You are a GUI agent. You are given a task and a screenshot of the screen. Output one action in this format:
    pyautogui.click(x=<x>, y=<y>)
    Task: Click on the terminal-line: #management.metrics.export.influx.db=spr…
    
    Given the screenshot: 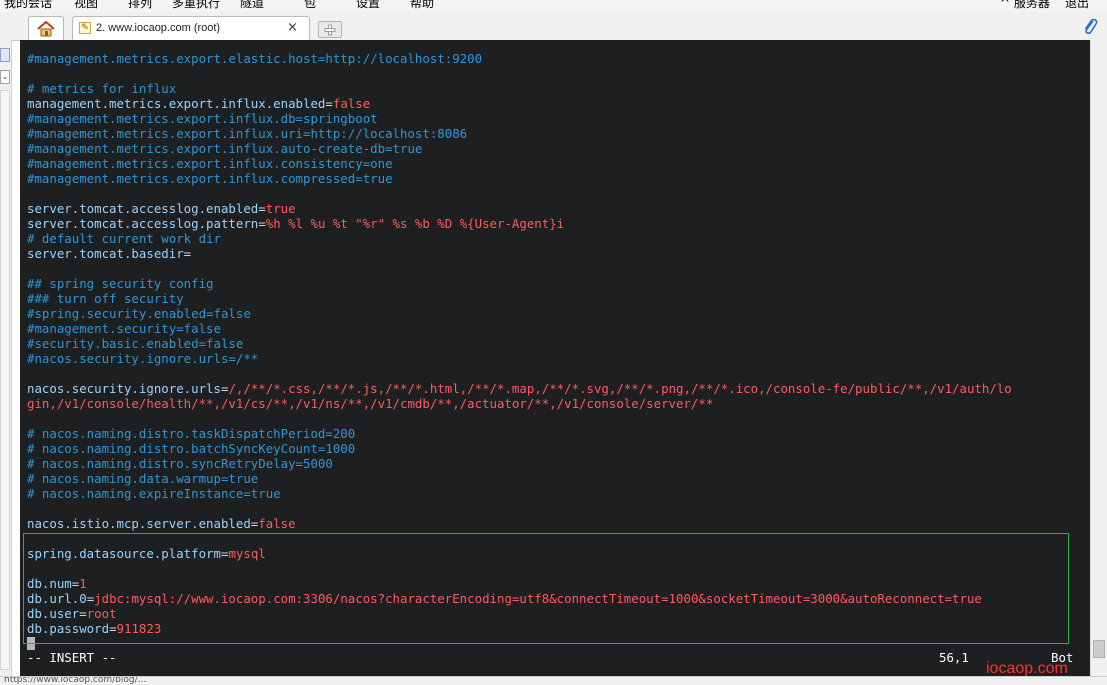 What is the action you would take?
    pyautogui.click(x=519, y=118)
    